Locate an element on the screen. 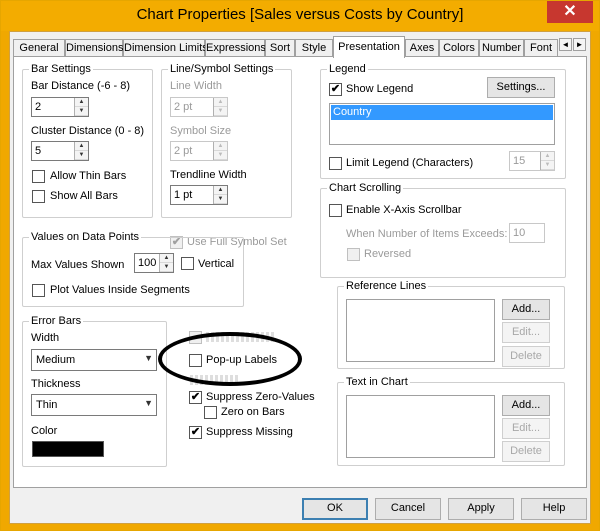 This screenshot has height=531, width=600. tab-presentation: Presentation is located at coordinates (369, 47).